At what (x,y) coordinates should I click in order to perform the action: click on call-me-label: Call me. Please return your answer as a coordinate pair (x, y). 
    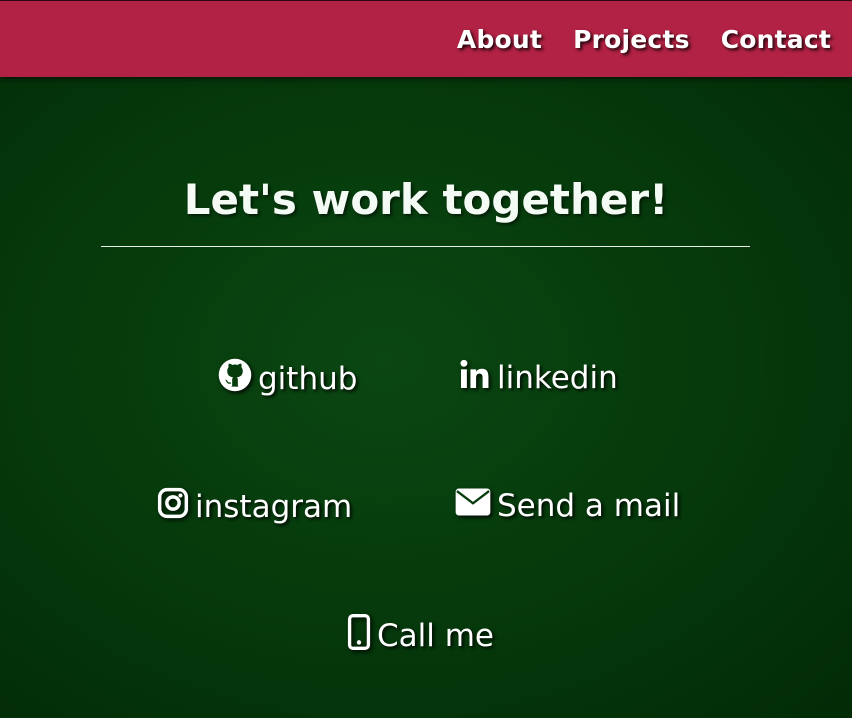
    Looking at the image, I should click on (435, 636).